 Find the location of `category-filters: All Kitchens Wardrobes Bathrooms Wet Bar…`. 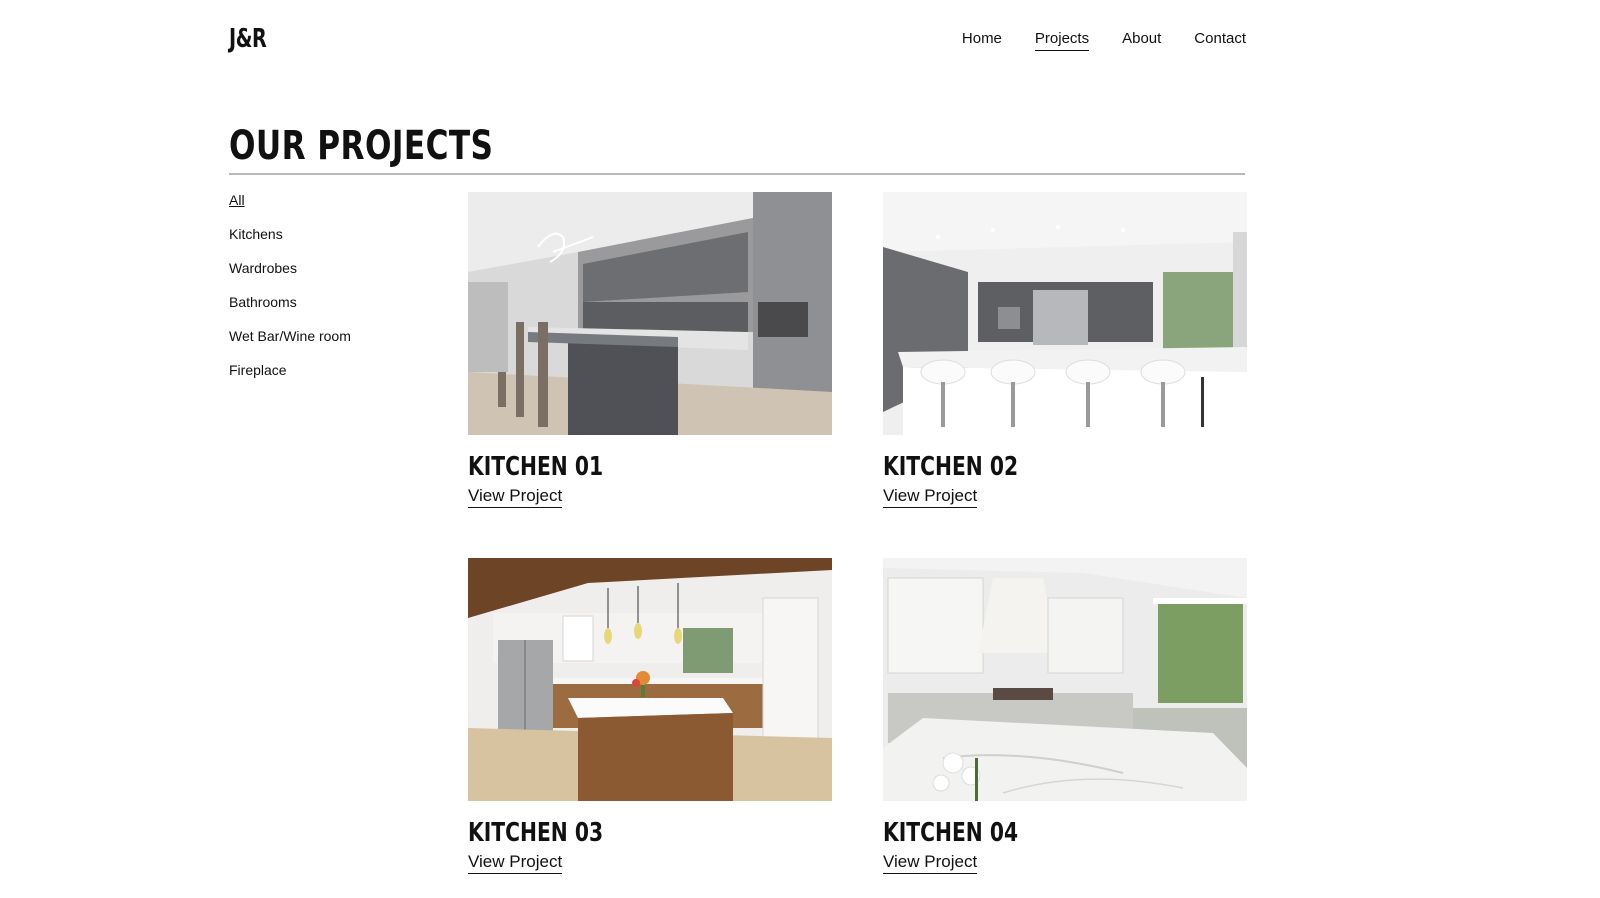

category-filters: All Kitchens Wardrobes Bathrooms Wet Bar… is located at coordinates (290, 285).